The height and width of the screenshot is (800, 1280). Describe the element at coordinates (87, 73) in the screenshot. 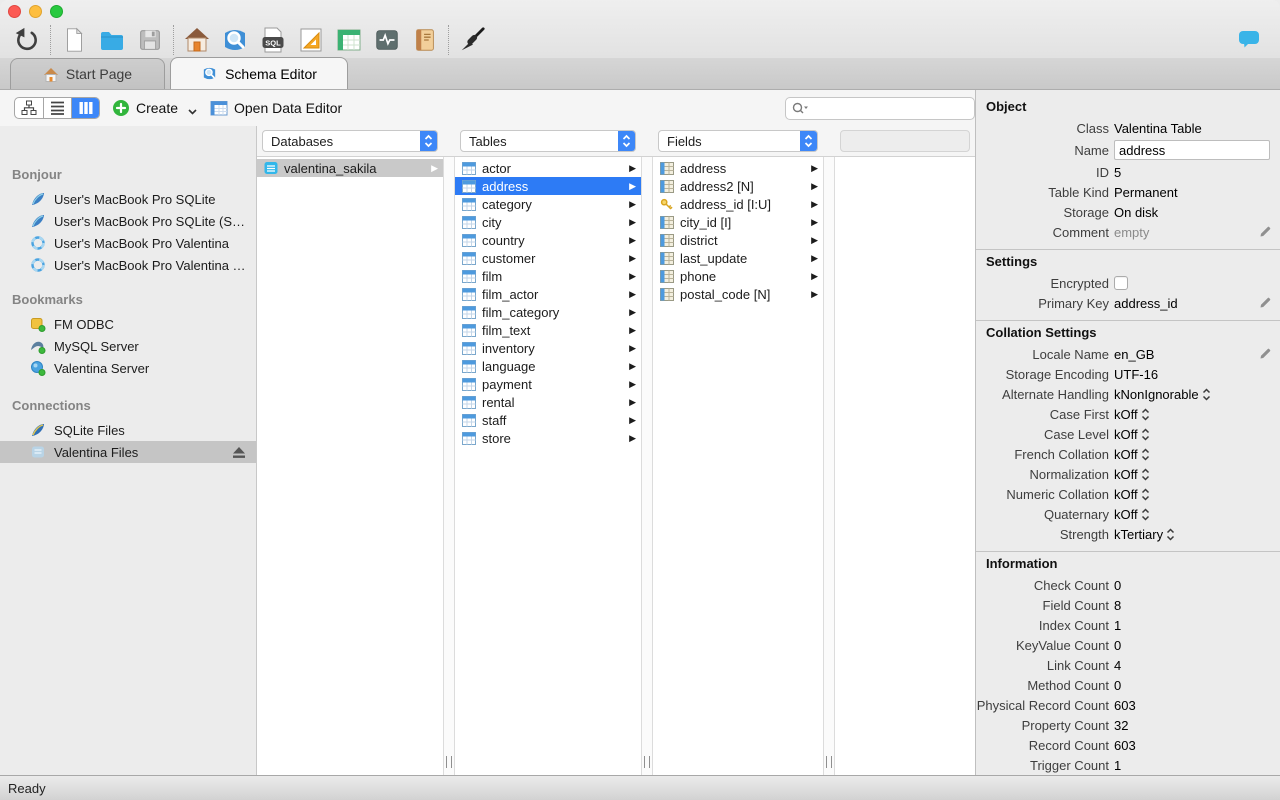

I see `tab-start-page: Start Page` at that location.